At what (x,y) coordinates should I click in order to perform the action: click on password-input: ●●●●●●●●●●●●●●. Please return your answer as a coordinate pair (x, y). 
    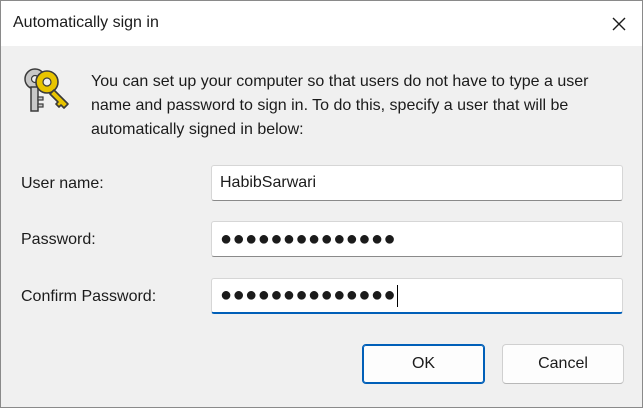
    Looking at the image, I should click on (417, 239).